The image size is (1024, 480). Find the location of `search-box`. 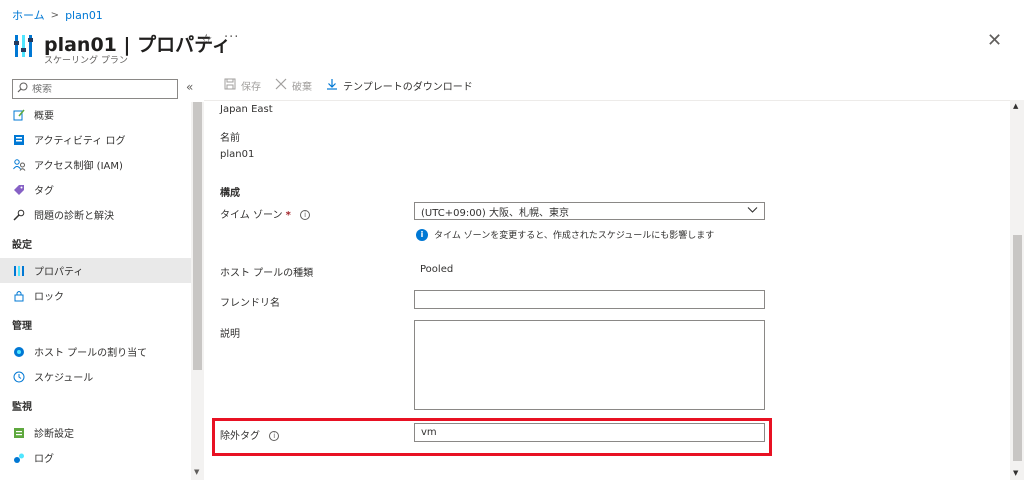

search-box is located at coordinates (95, 89).